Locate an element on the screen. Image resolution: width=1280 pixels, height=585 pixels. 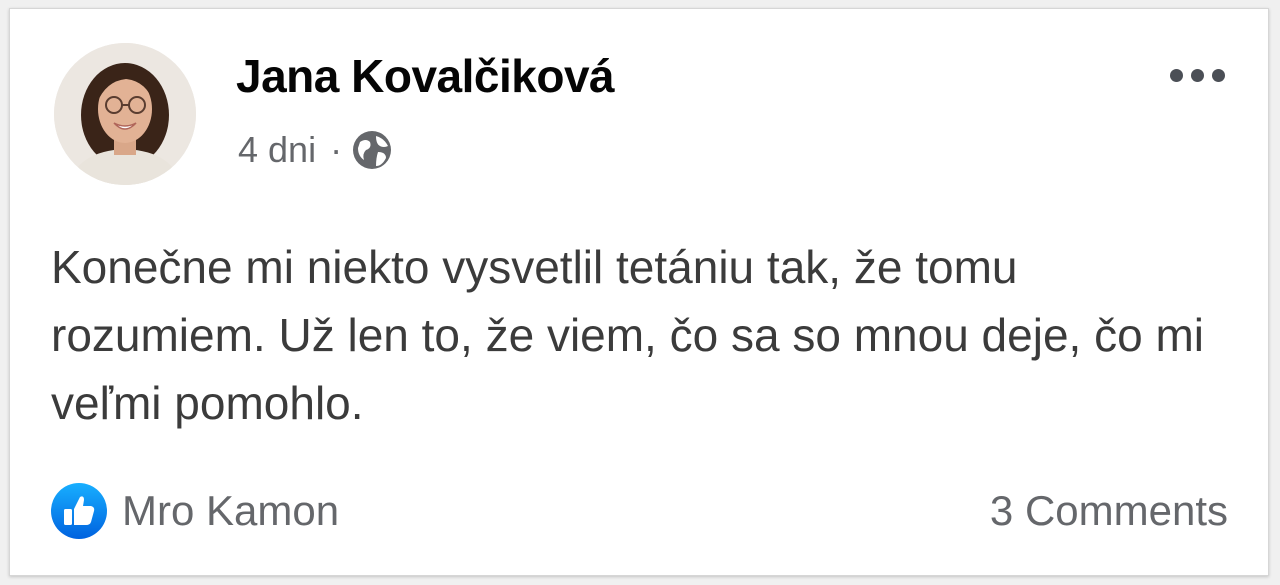
more-options-button is located at coordinates (1197, 75).